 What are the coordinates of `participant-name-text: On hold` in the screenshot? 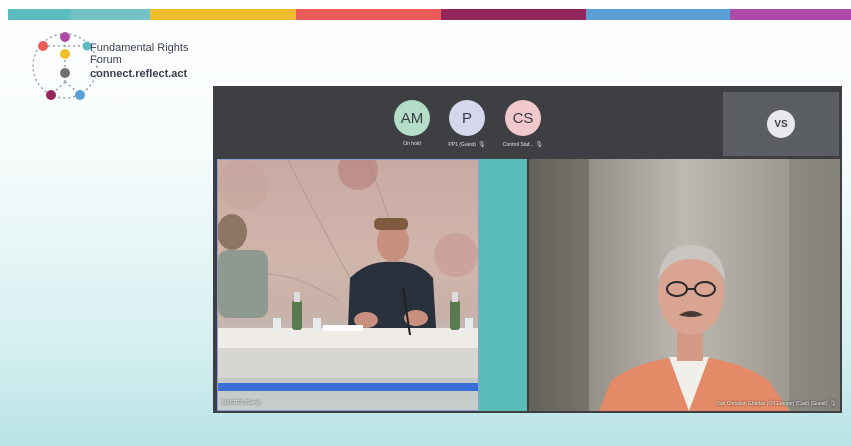 It's located at (412, 144).